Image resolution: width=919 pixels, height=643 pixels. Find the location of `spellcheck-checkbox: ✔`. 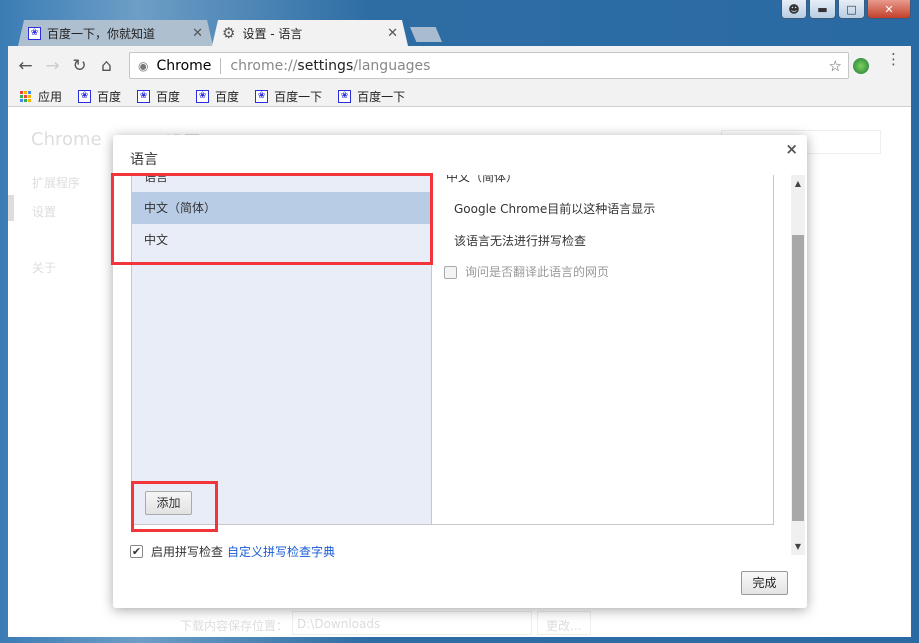

spellcheck-checkbox: ✔ is located at coordinates (136, 551).